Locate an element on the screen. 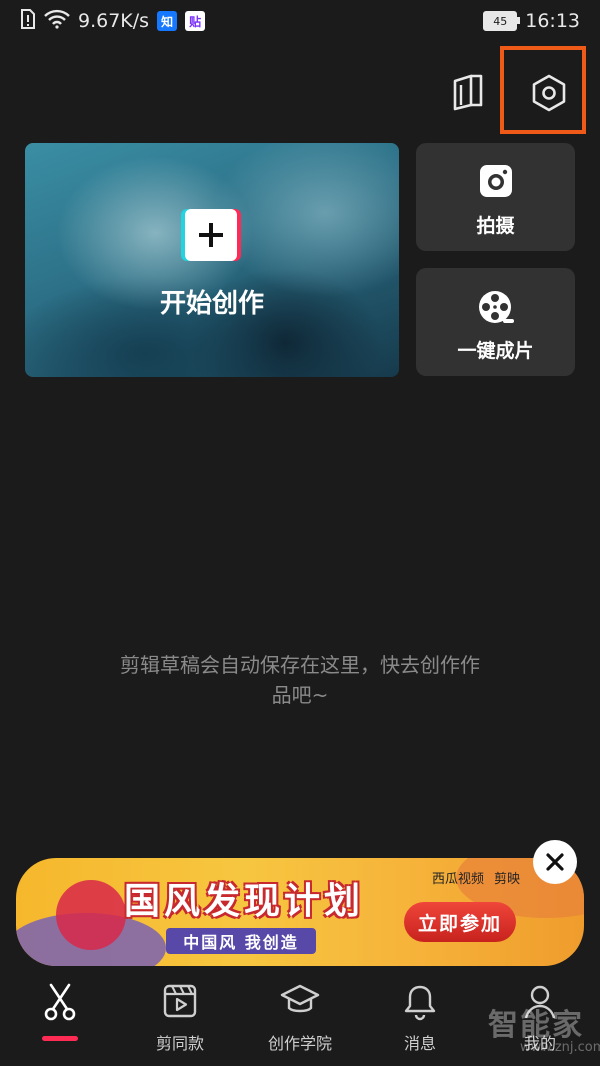  nav-label-messages: 消息 is located at coordinates (419, 1043).